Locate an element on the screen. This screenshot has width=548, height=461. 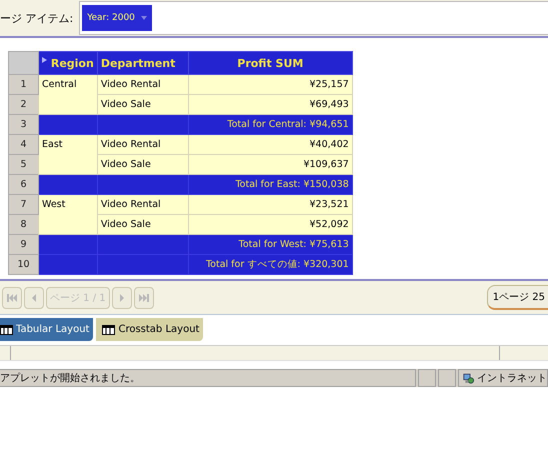
first-page-icon is located at coordinates (12, 297).